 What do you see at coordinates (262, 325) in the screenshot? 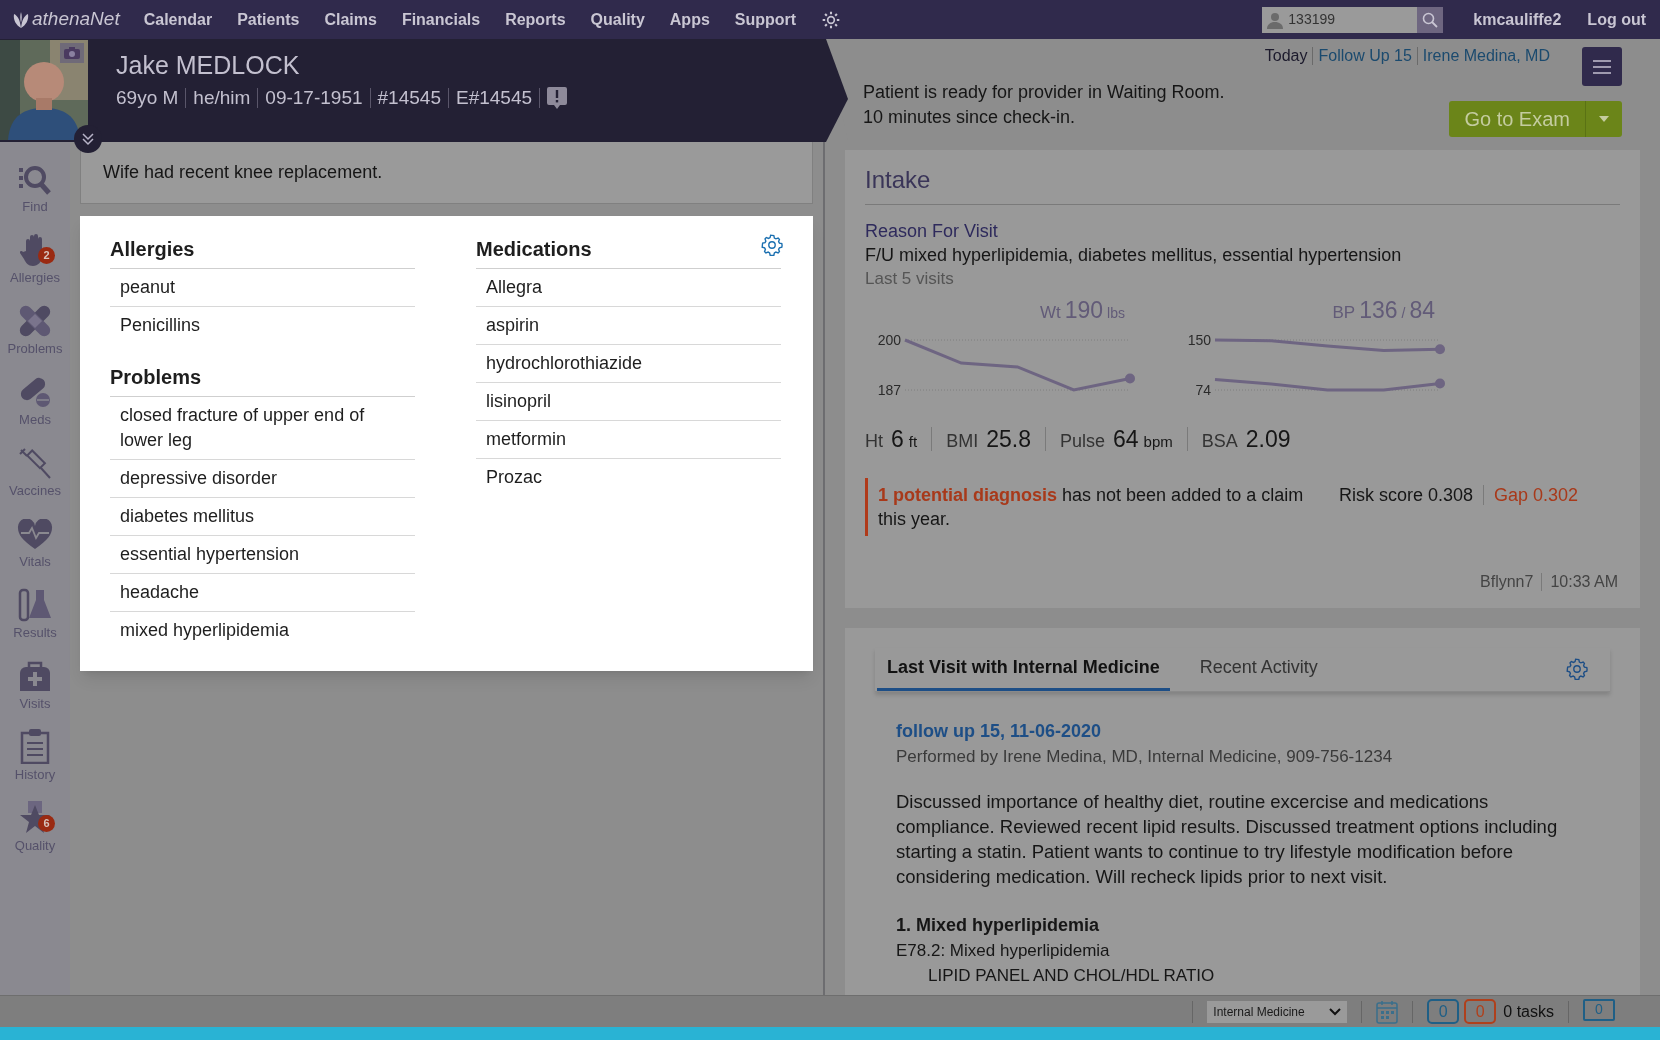
I see `summary-list-item: Penicillins` at bounding box center [262, 325].